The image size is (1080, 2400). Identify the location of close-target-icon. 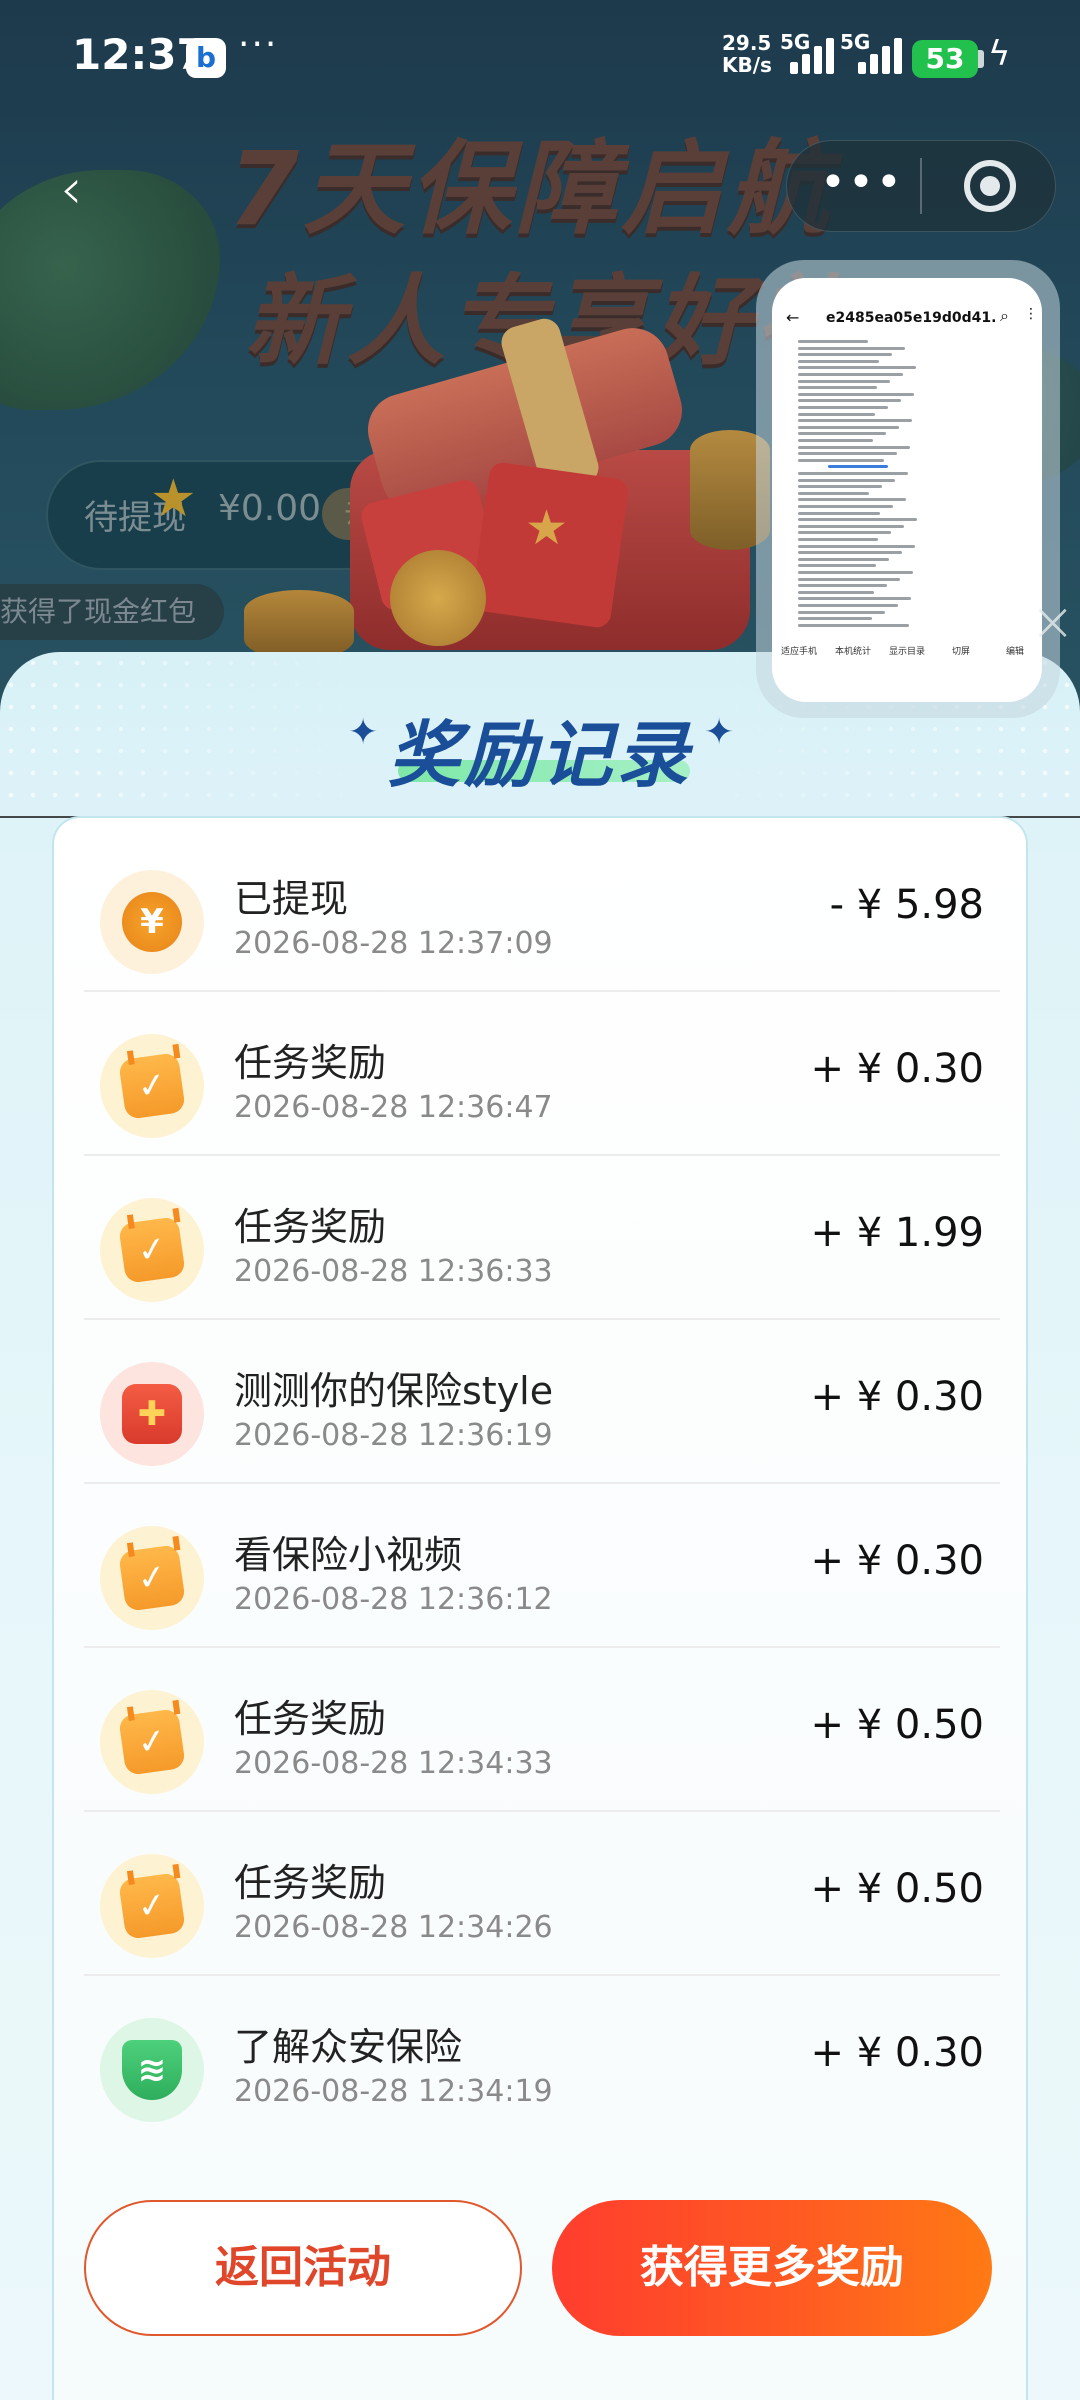
(990, 186).